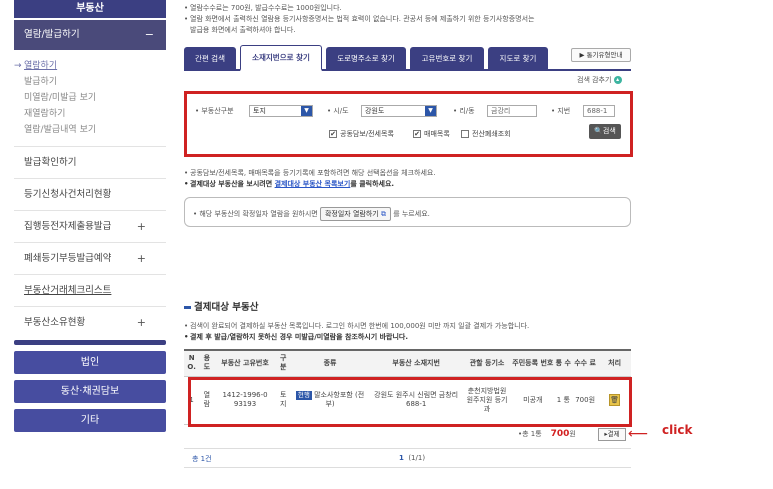  Describe the element at coordinates (409, 337) in the screenshot. I see `unissued-note: 결제 후 발급/열람하지 못하신 경우 미발급/미열람을 참조하시기 바랍니다.` at that location.